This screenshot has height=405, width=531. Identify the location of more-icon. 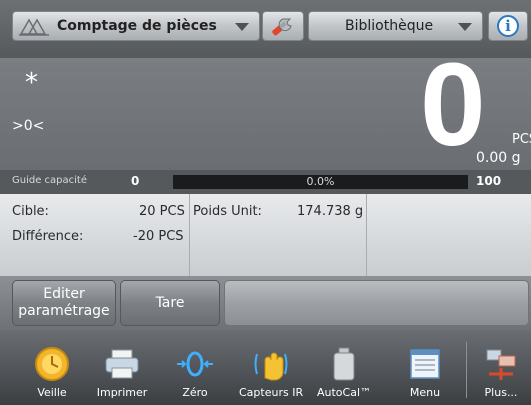
(501, 364).